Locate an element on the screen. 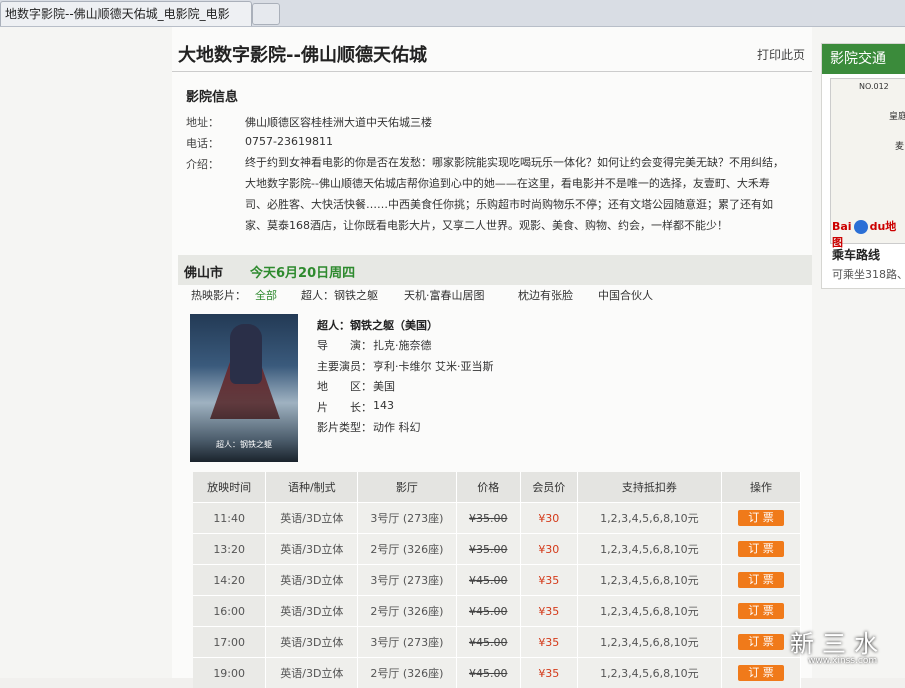 The image size is (905, 688). hall-cell: 3号厅 (273座) is located at coordinates (407, 580).